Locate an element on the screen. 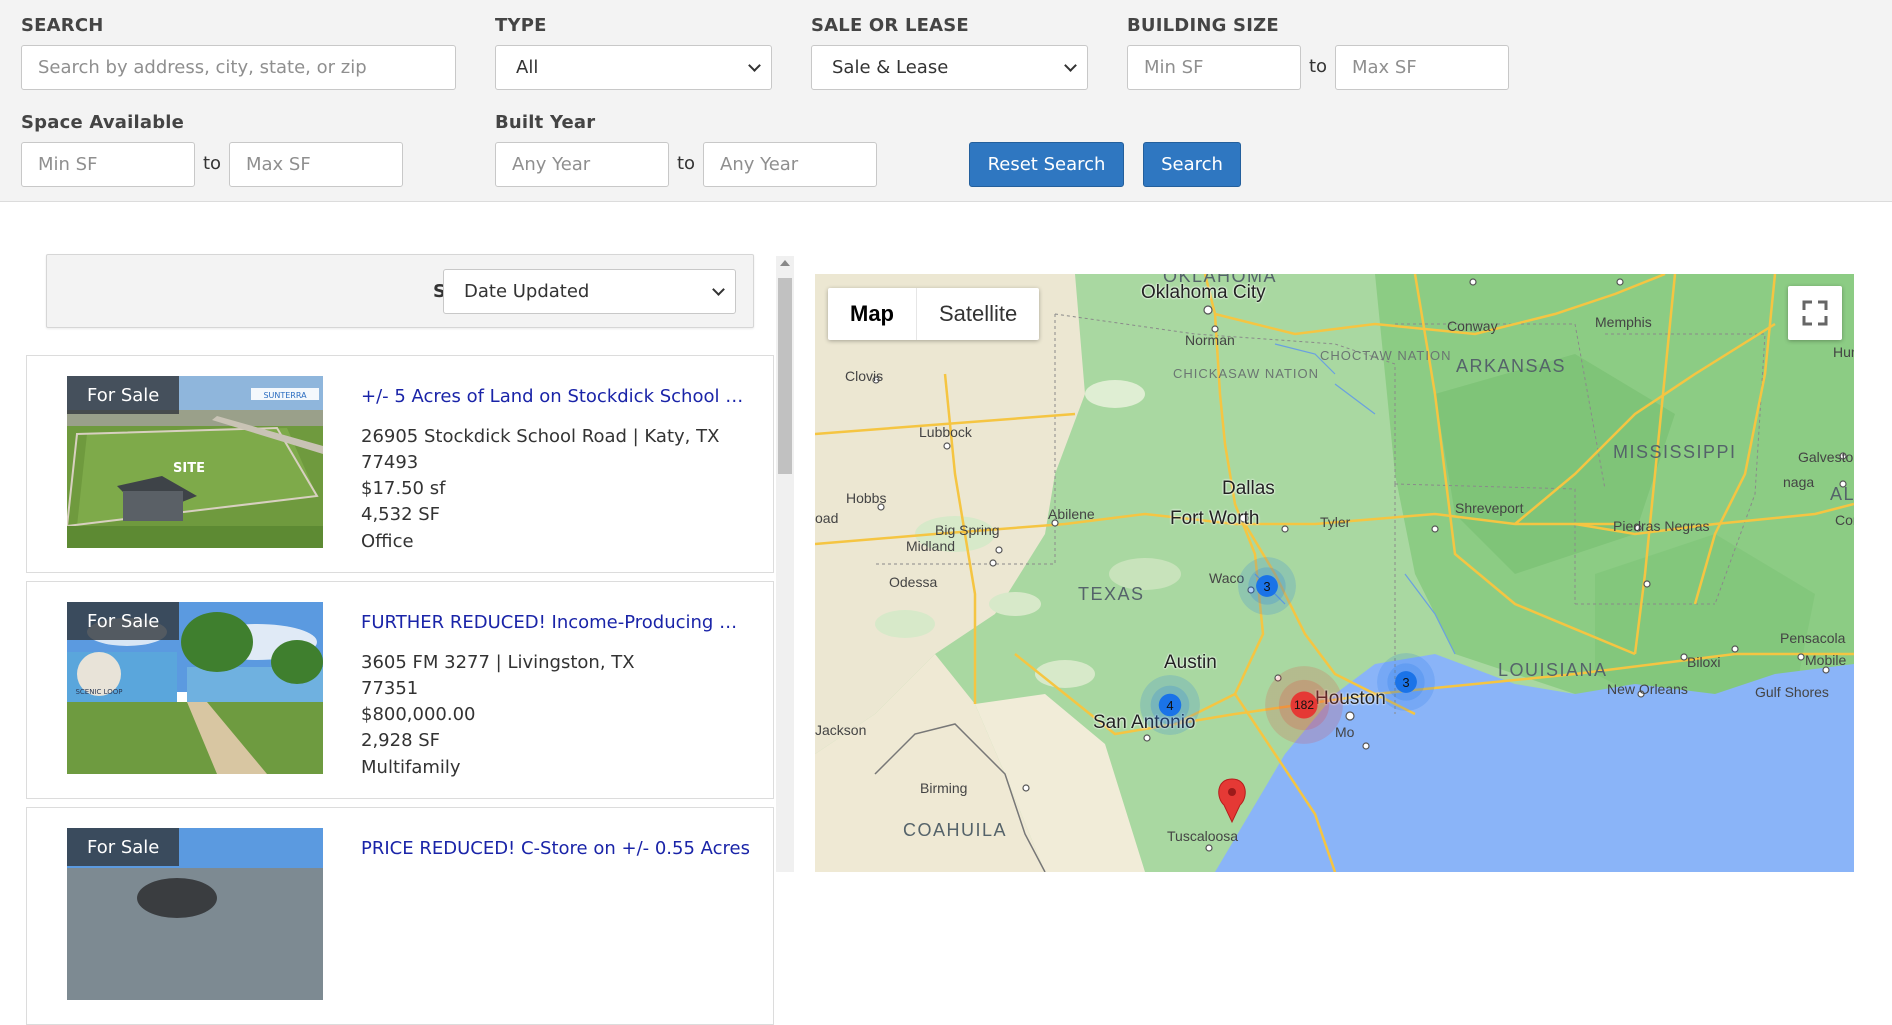  space-max-input is located at coordinates (316, 164).